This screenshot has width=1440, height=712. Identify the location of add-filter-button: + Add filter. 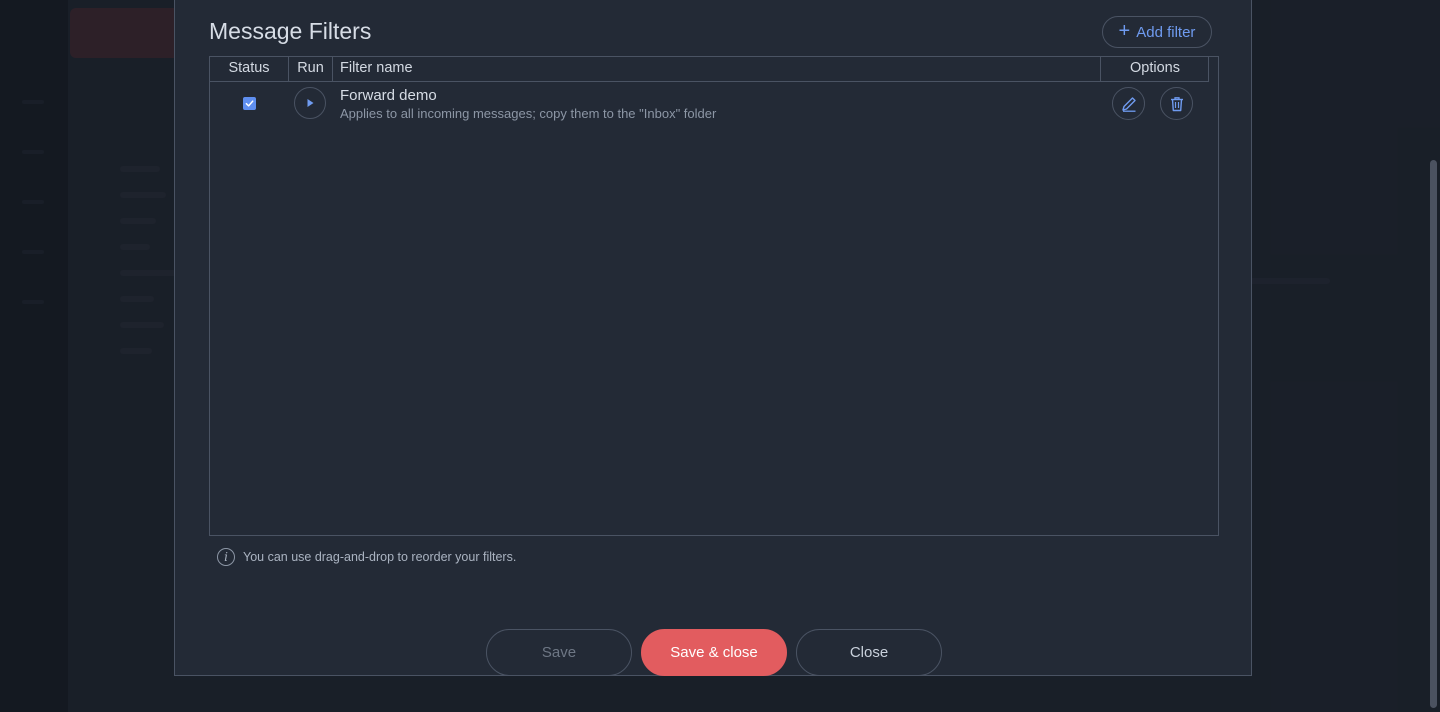
(1157, 32).